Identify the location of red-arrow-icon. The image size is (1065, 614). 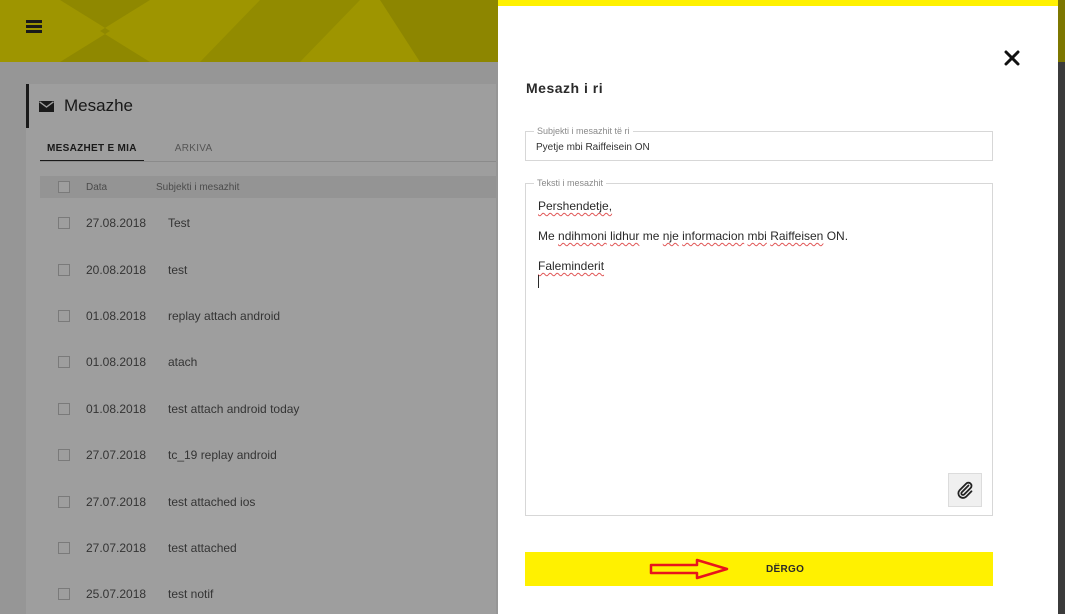
(689, 569).